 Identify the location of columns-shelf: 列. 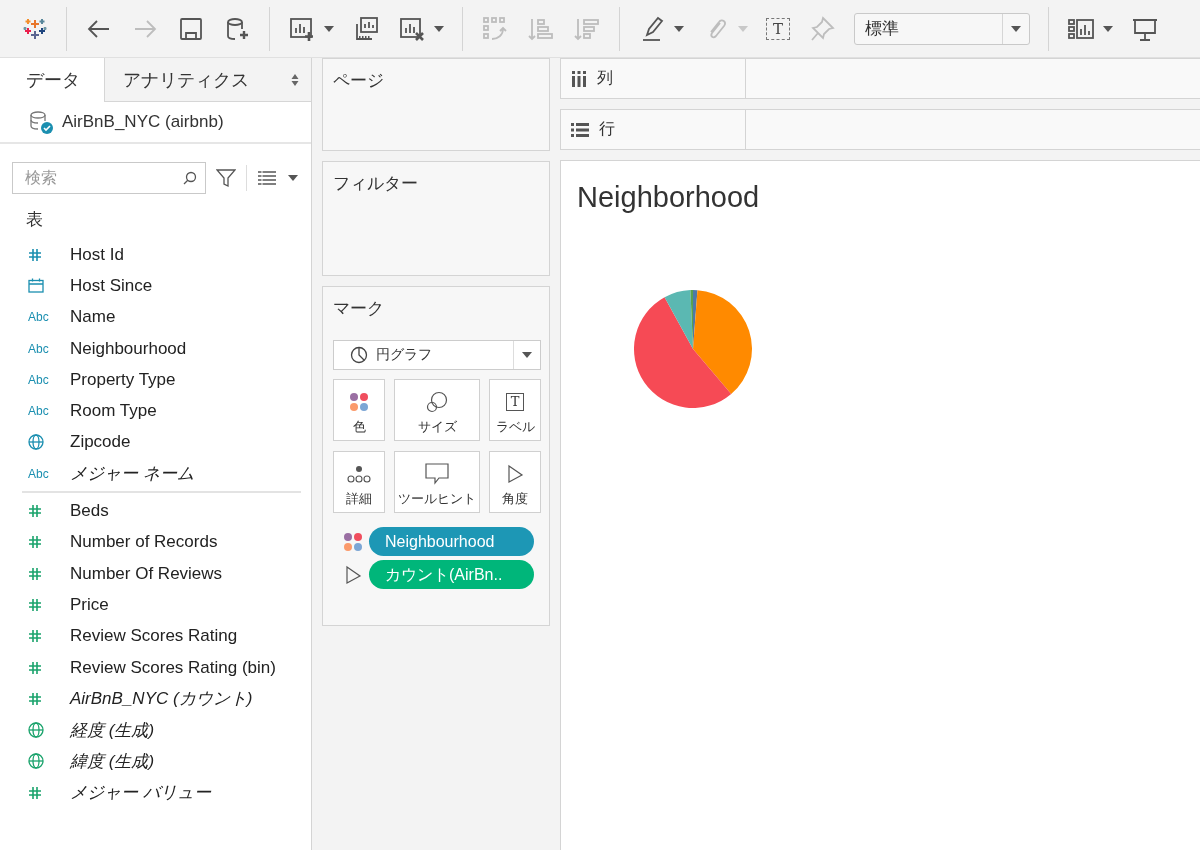
(880, 78).